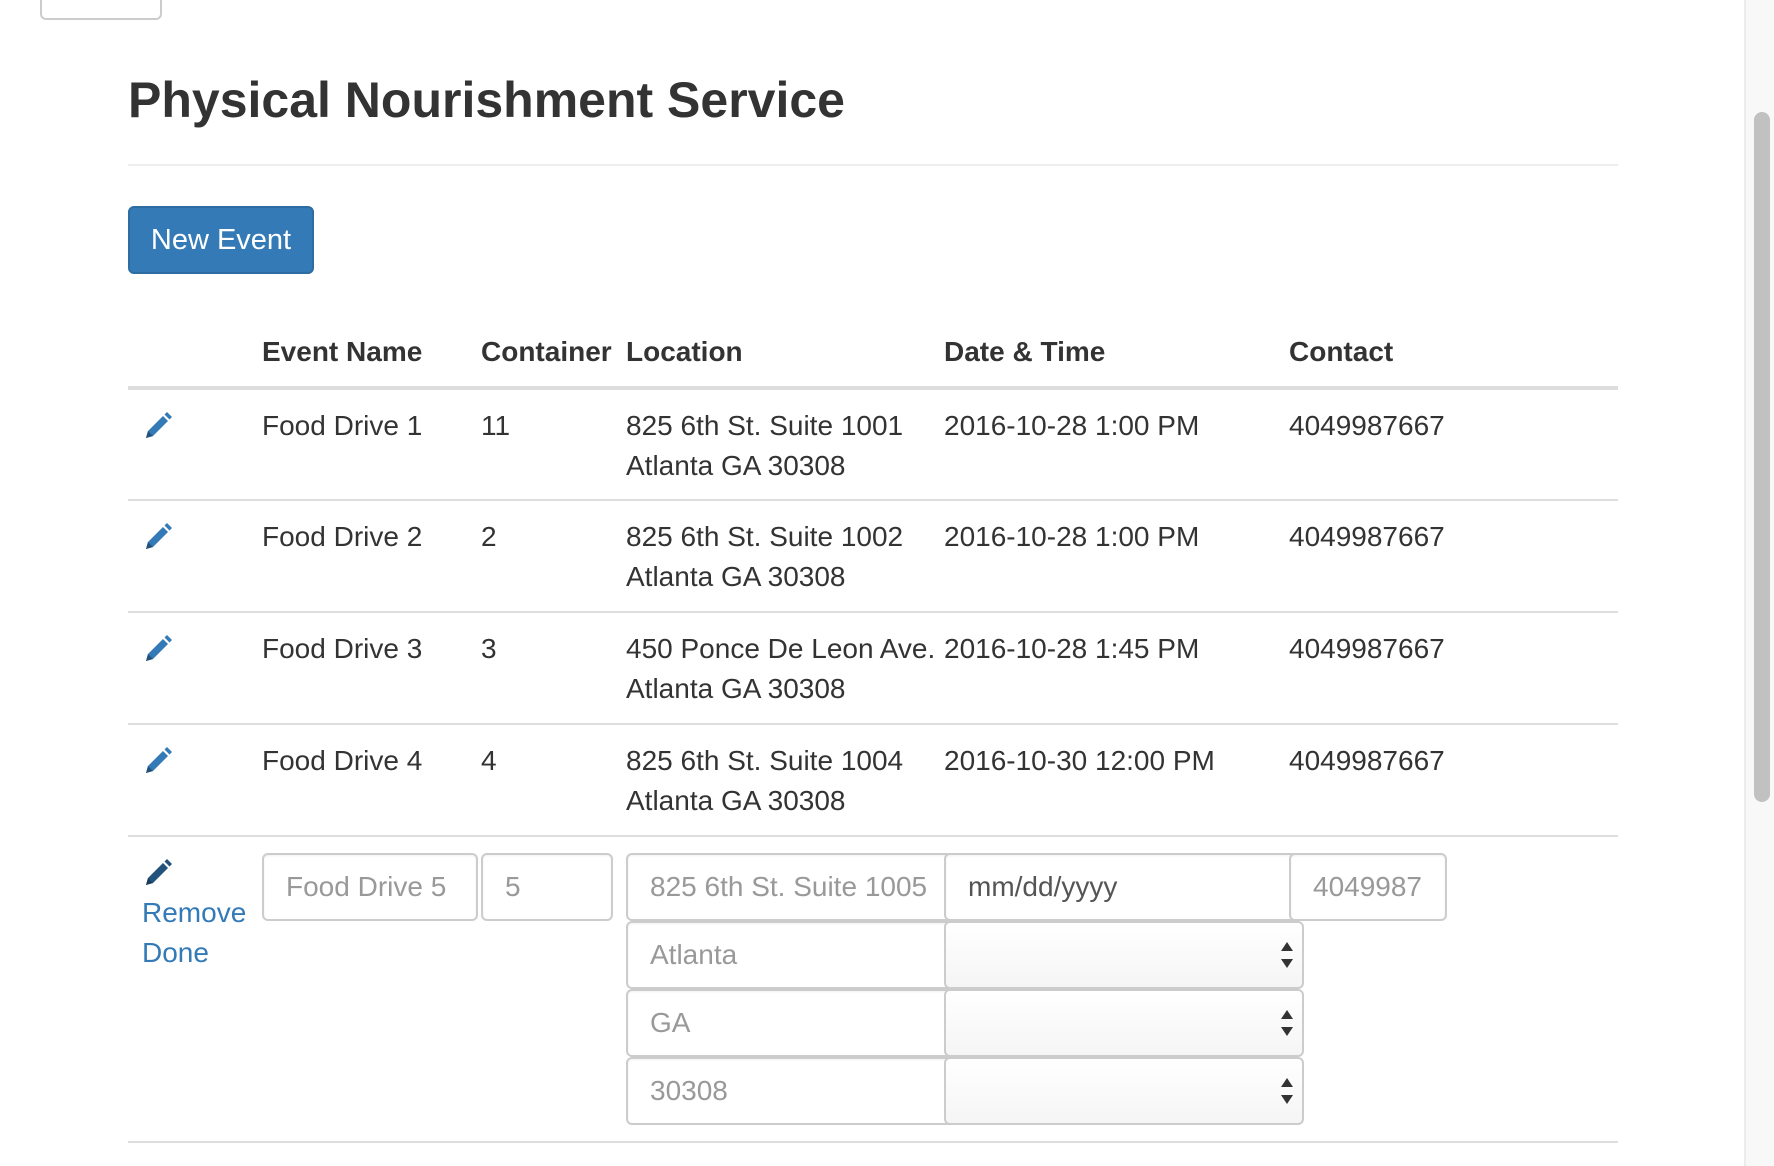  I want to click on location-line1: 825 6th St. Suite 1001, so click(765, 425).